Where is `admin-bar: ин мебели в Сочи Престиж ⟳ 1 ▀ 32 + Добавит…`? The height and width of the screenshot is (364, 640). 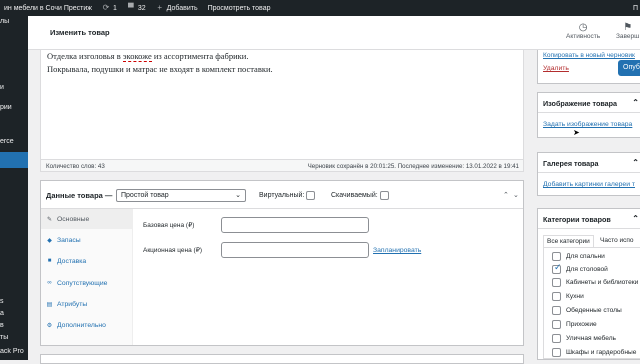
admin-bar: ин мебели в Сочи Престиж ⟳ 1 ▀ 32 + Добавит… is located at coordinates (320, 8).